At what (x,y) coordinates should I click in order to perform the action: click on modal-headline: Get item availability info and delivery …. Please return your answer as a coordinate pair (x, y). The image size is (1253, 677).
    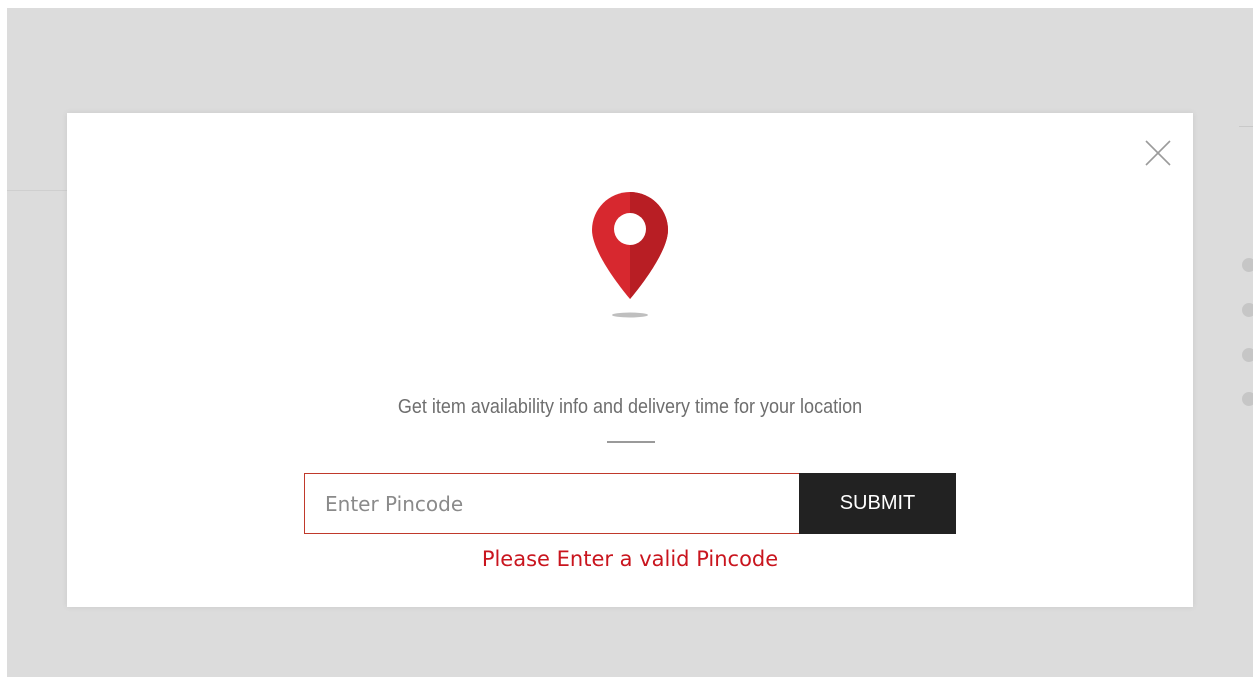
    Looking at the image, I should click on (630, 407).